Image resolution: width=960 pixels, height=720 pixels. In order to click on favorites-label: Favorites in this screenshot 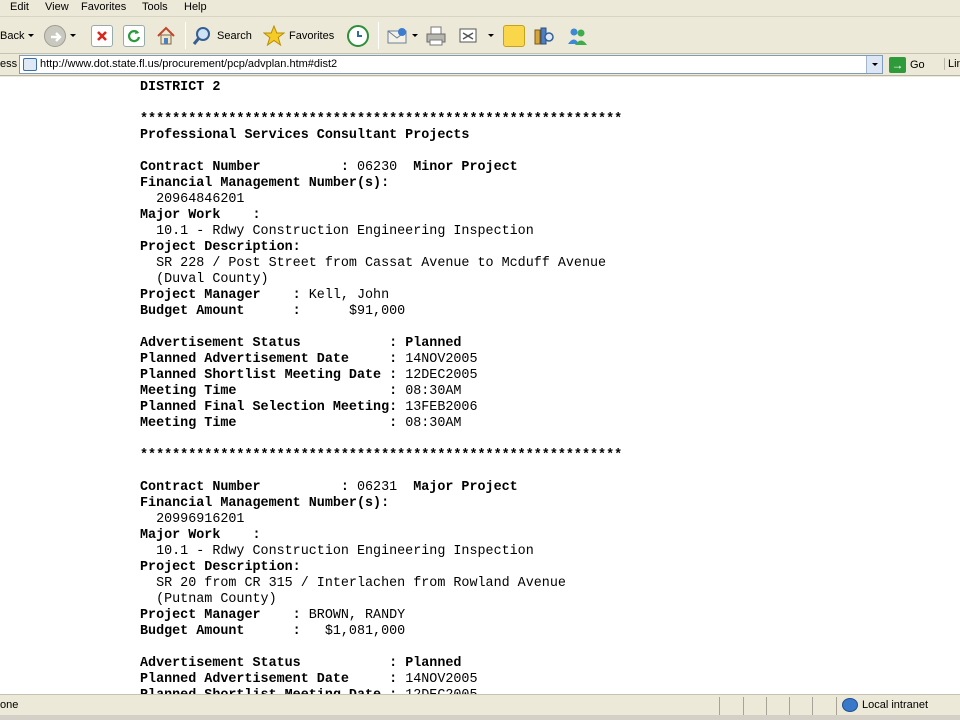, I will do `click(312, 35)`.